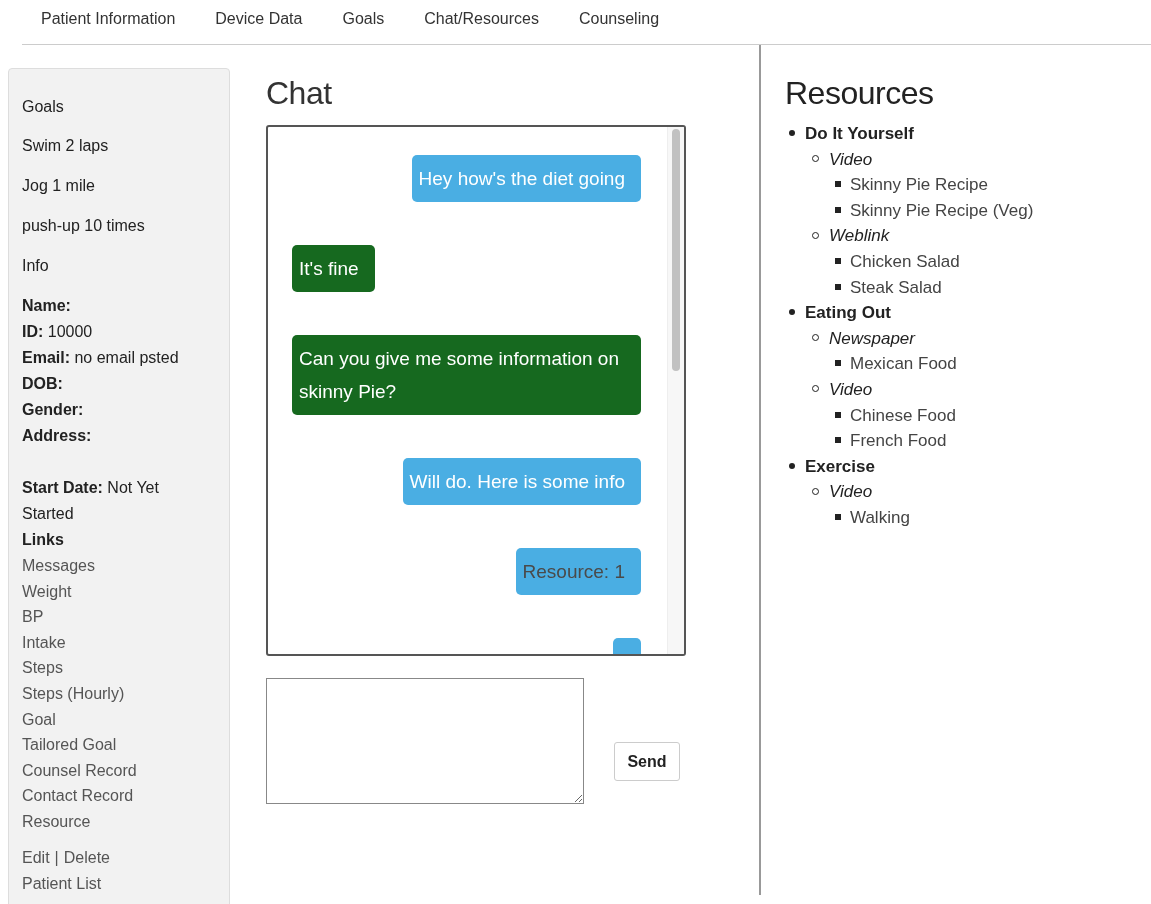  Describe the element at coordinates (66, 146) in the screenshot. I see `goal-item: Swim 2 laps` at that location.